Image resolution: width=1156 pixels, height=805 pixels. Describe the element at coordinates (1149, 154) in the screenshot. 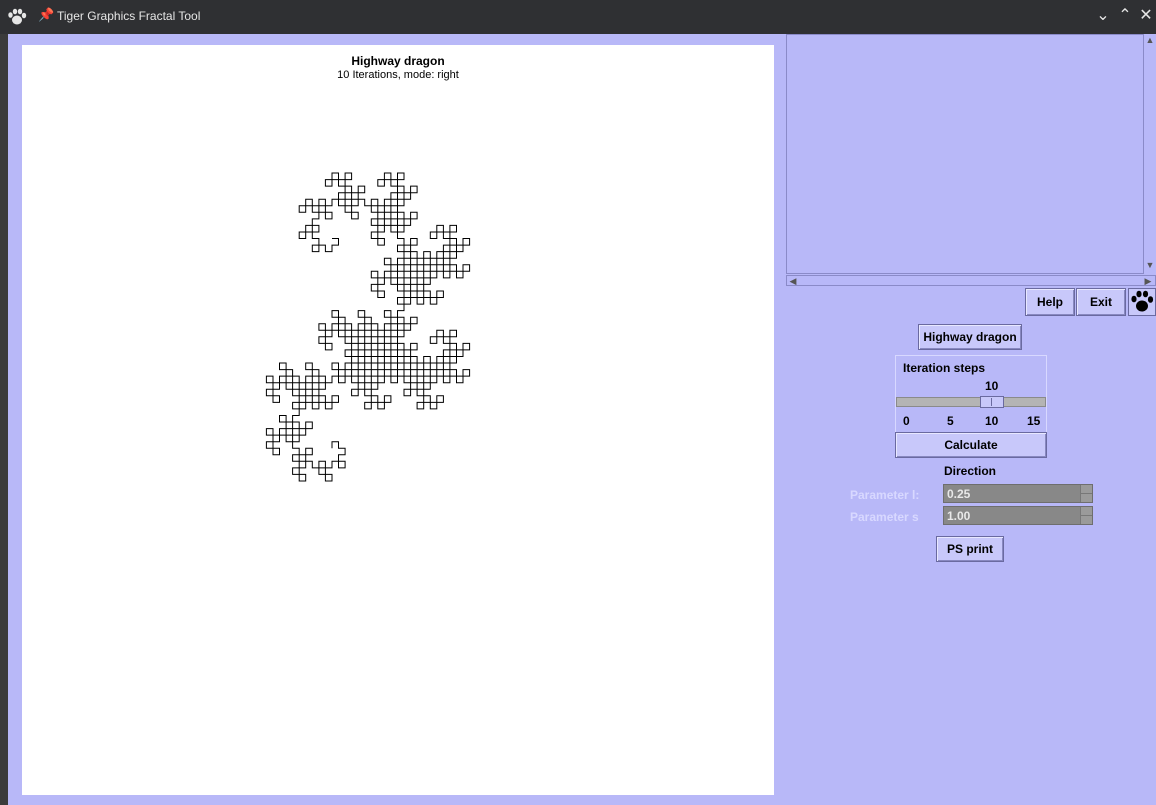

I see `vertical-scrollbar: ▲ ▼` at that location.